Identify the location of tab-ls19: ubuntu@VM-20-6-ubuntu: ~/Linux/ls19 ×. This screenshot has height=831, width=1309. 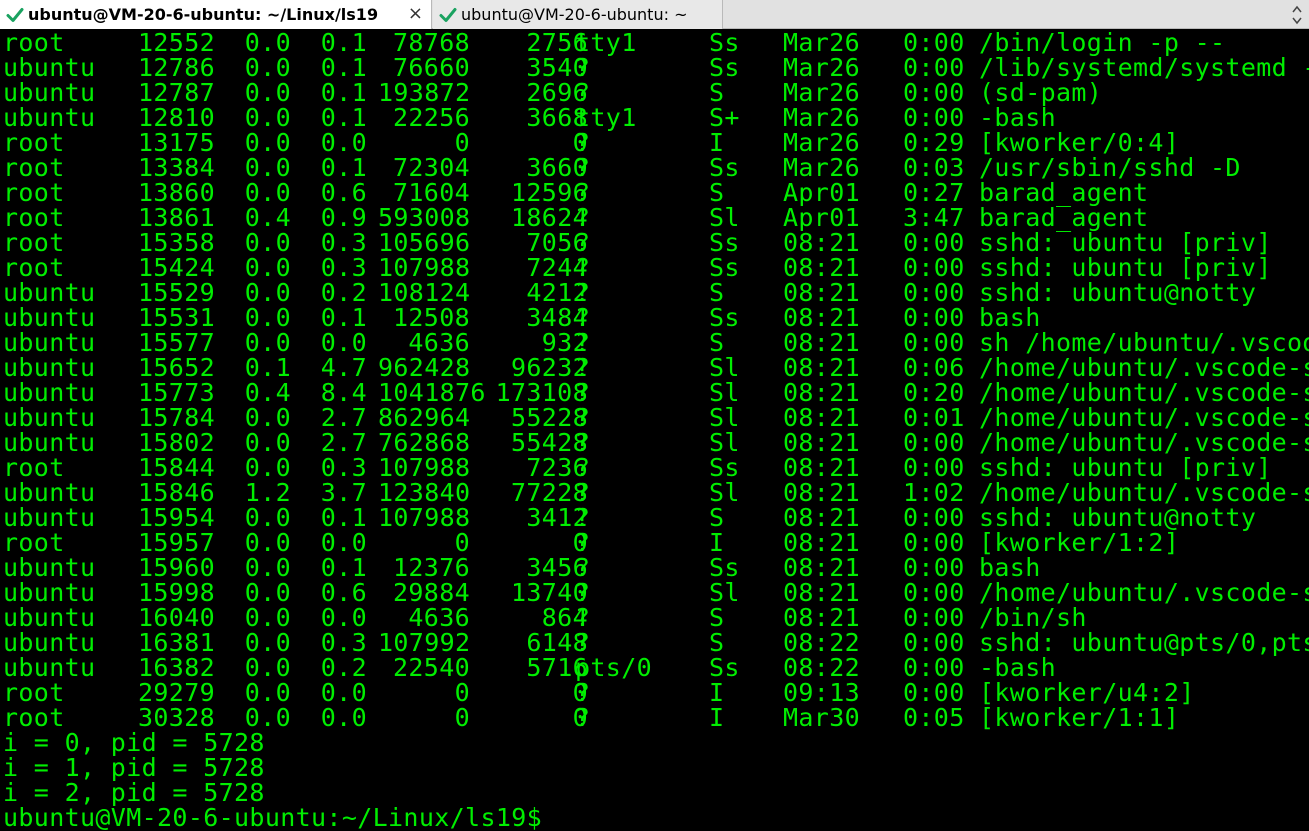
(216, 14).